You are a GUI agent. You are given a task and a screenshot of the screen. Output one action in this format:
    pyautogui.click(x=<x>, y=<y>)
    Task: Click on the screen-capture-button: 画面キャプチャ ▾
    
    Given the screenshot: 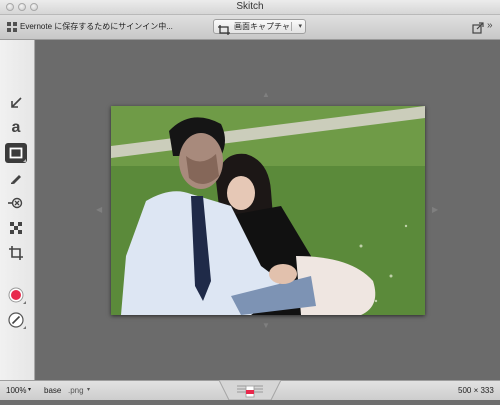 What is the action you would take?
    pyautogui.click(x=259, y=27)
    